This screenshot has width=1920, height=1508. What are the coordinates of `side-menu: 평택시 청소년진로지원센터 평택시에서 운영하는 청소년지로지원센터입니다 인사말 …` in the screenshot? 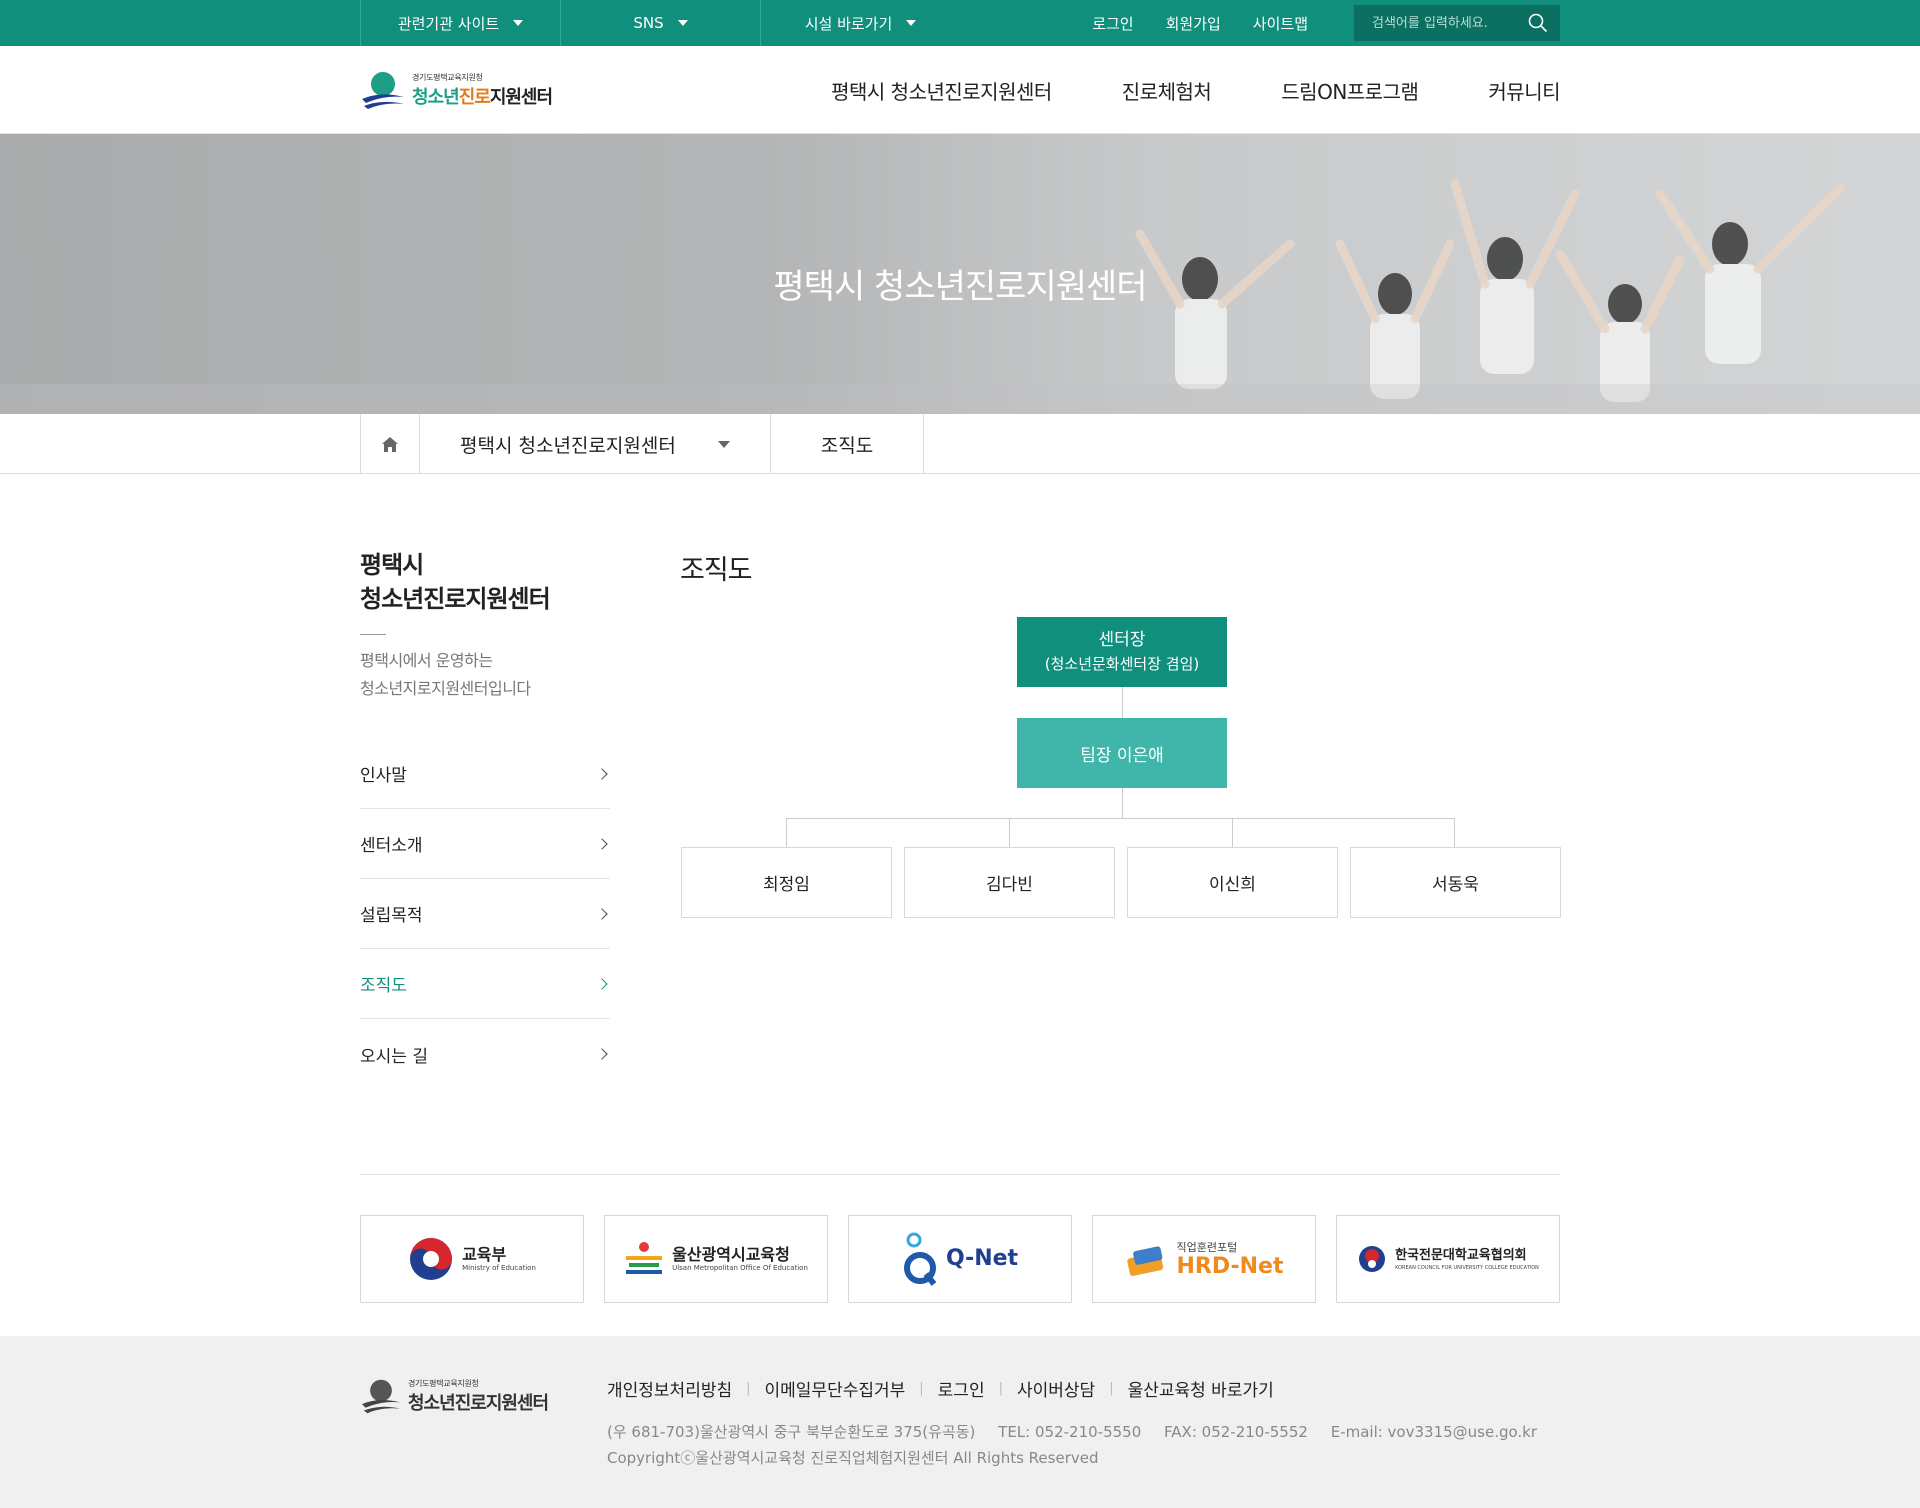 It's located at (485, 818).